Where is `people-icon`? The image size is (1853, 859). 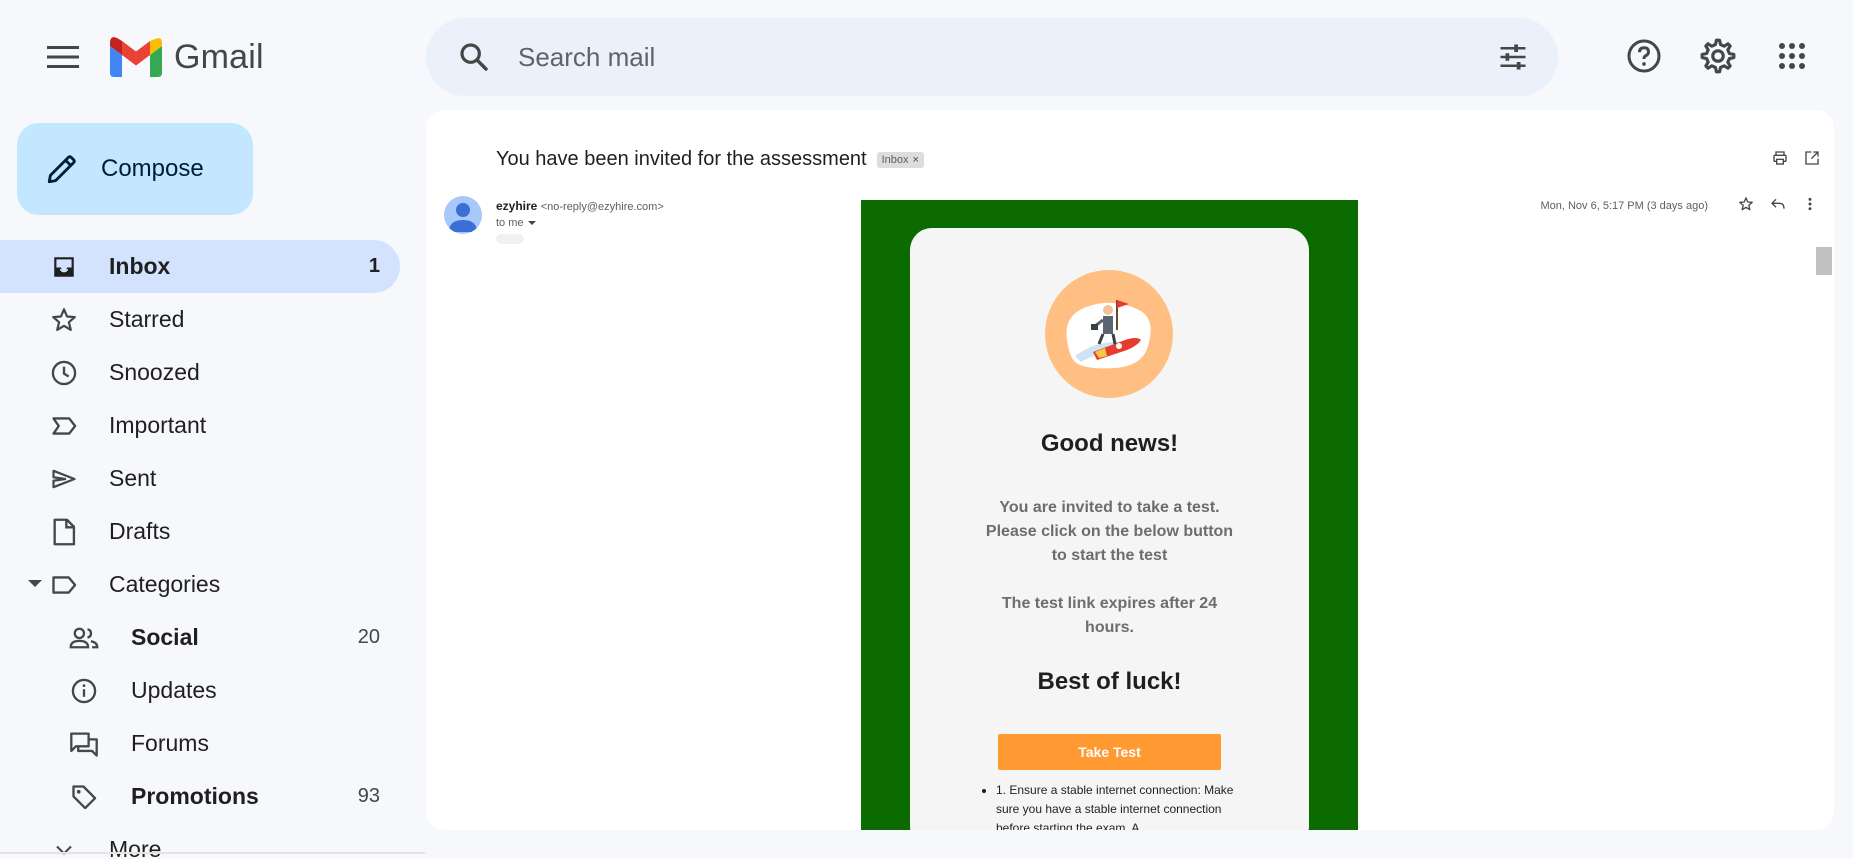 people-icon is located at coordinates (84, 638).